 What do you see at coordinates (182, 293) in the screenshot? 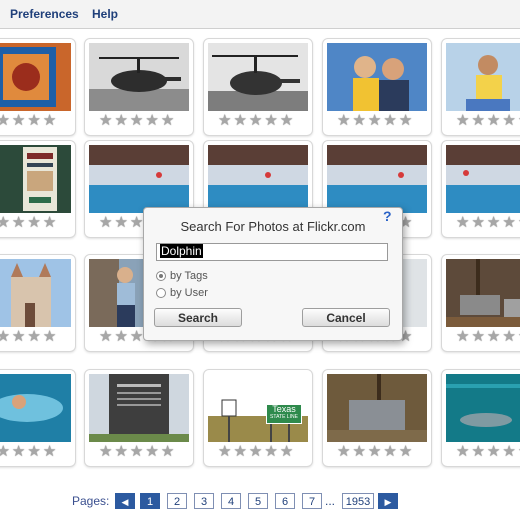
I see `radio-by-user: by User` at bounding box center [182, 293].